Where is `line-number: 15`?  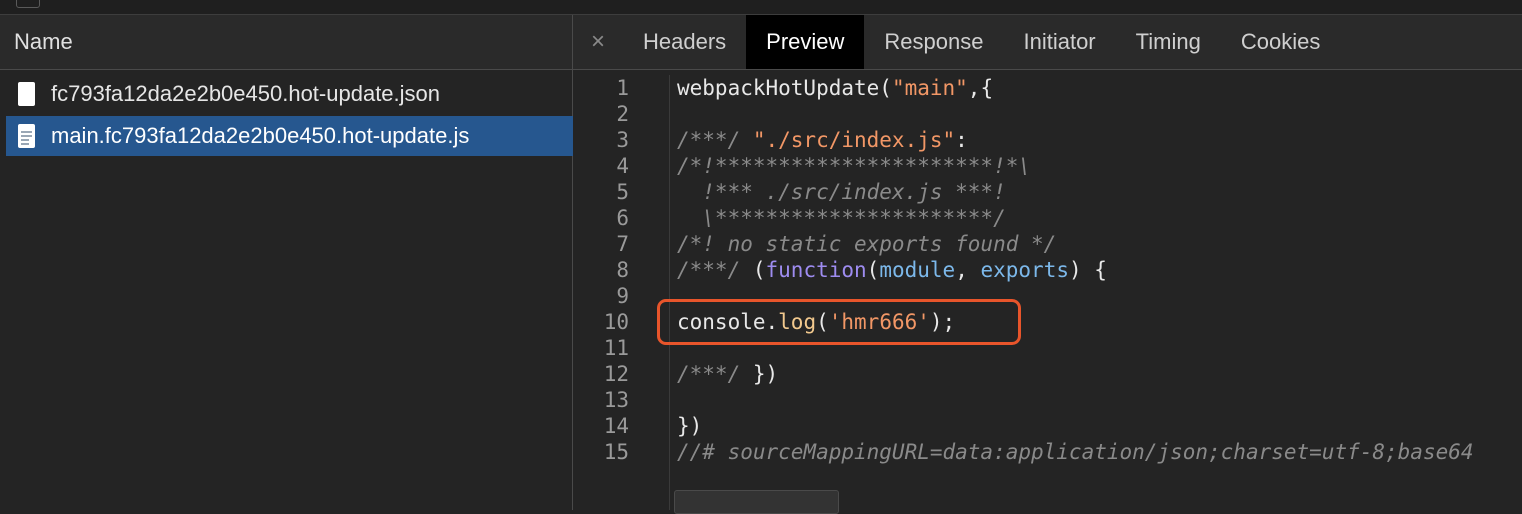
line-number: 15 is located at coordinates (616, 452).